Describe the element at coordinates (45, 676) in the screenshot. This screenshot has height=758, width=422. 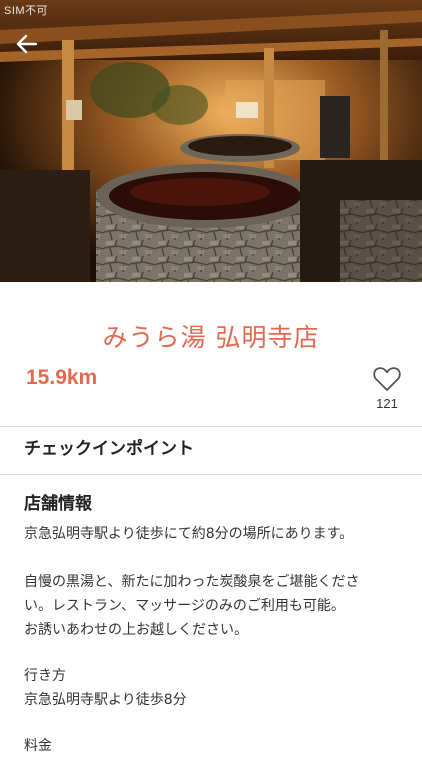
I see `access-label: 行き方` at that location.